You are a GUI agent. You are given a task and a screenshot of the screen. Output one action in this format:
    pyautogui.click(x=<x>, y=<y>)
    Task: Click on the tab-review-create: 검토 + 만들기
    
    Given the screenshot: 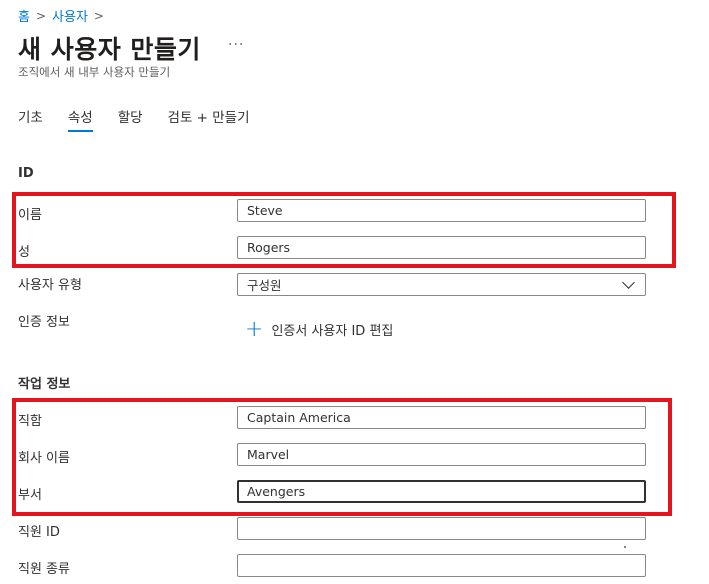 What is the action you would take?
    pyautogui.click(x=209, y=119)
    